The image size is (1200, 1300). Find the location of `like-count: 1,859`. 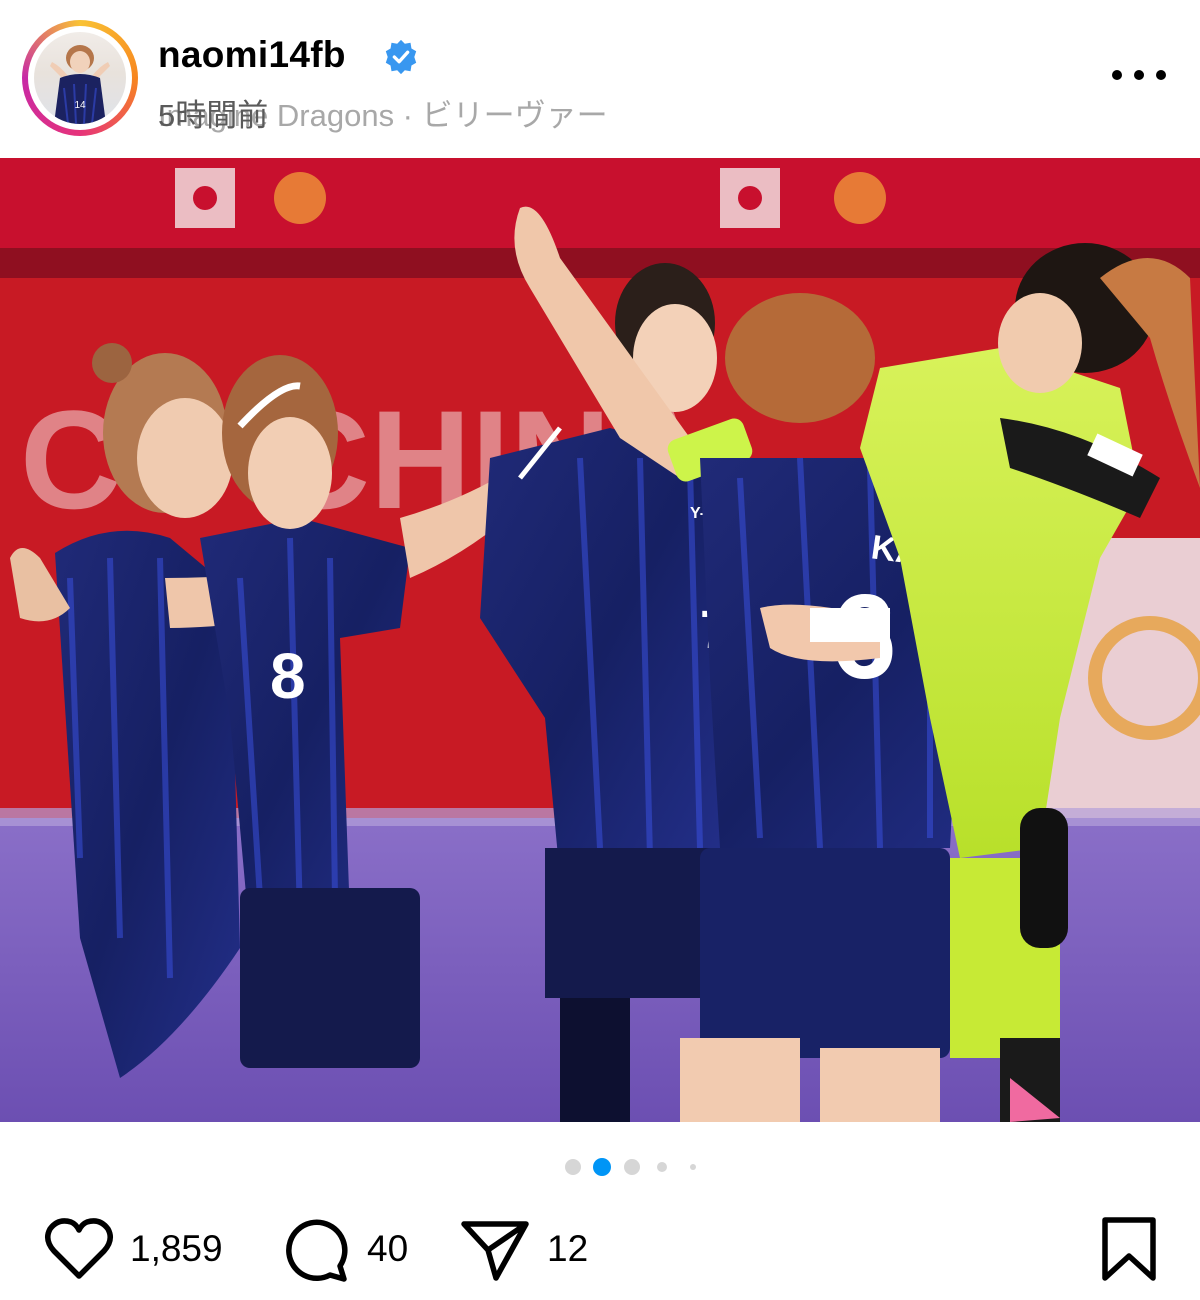

like-count: 1,859 is located at coordinates (176, 1249).